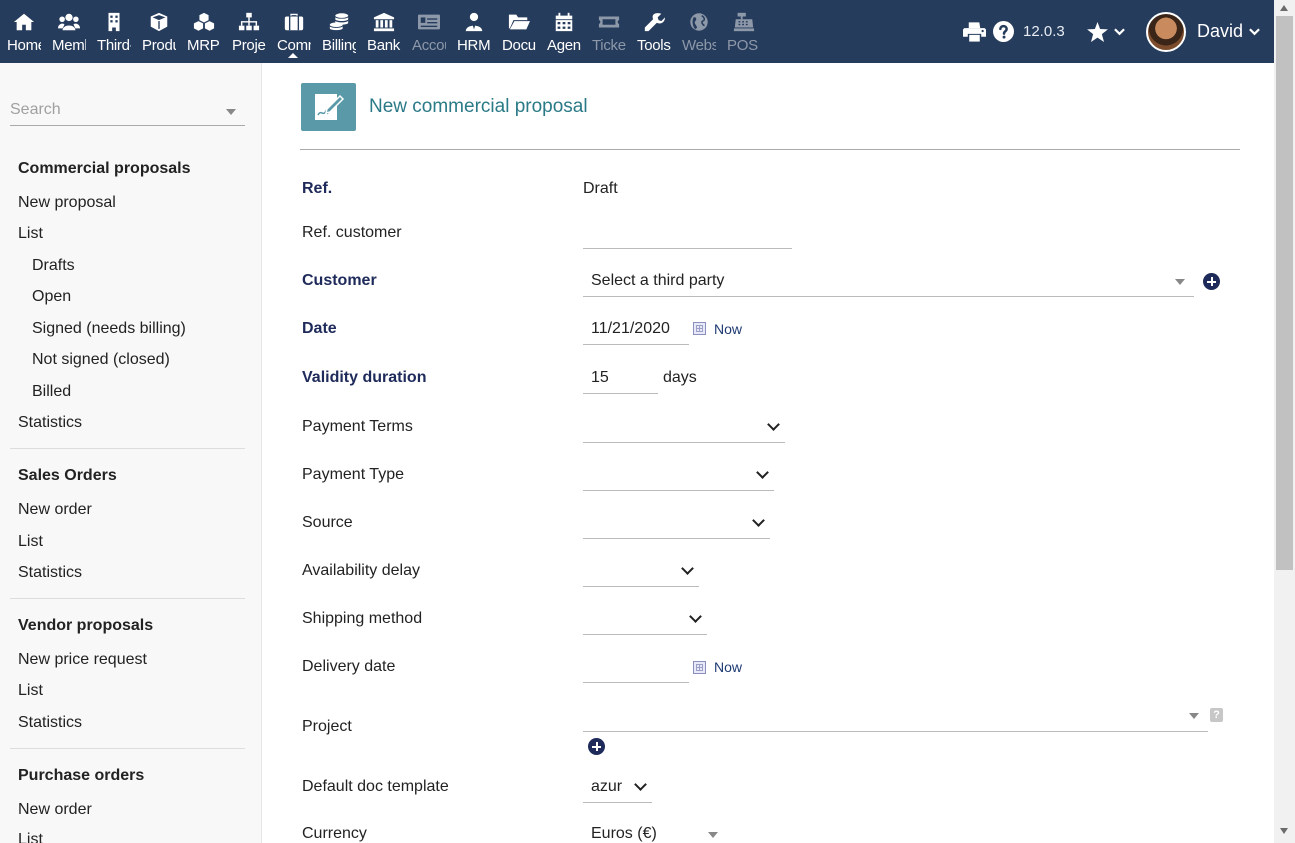 The image size is (1295, 843). Describe the element at coordinates (654, 45) in the screenshot. I see `menu-label: Tools` at that location.